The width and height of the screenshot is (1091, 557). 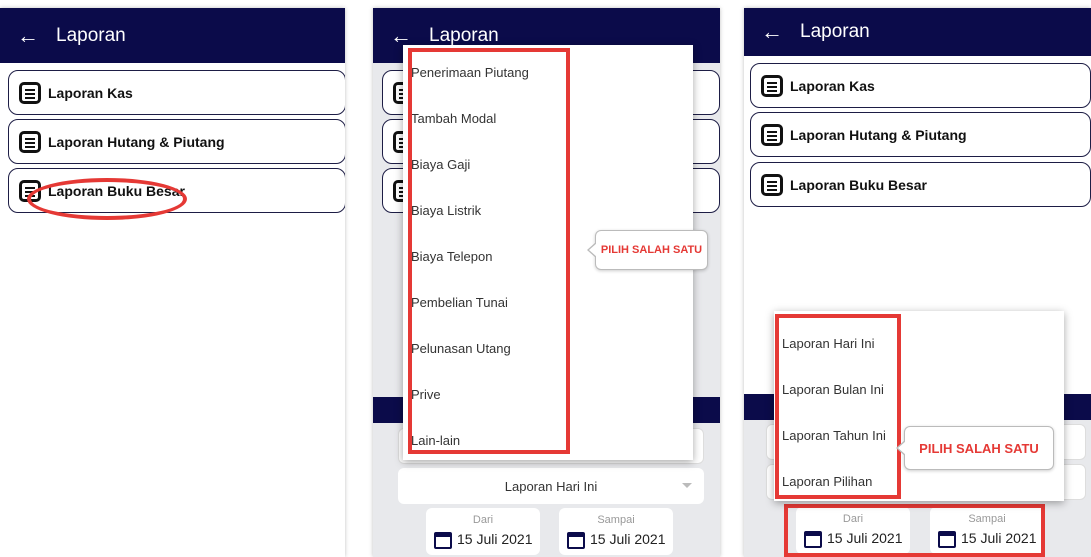 I want to click on laporan-buku-besar-button: Laporan Buku Besar, so click(x=920, y=184).